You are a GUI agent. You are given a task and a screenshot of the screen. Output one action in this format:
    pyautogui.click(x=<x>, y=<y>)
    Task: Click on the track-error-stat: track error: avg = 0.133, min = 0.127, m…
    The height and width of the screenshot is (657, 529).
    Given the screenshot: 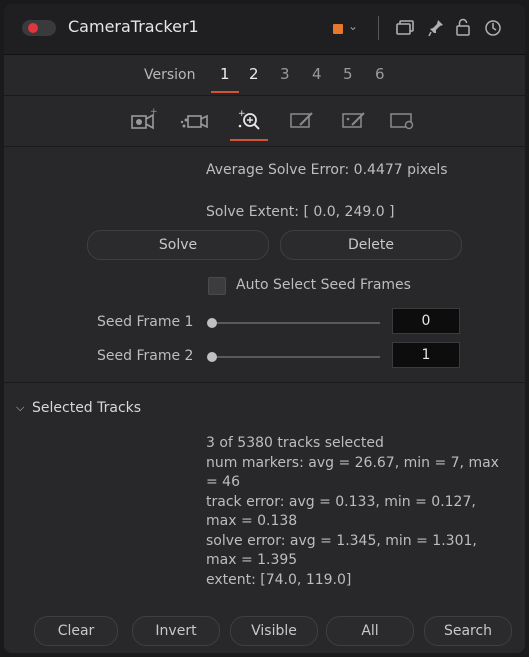 What is the action you would take?
    pyautogui.click(x=341, y=511)
    